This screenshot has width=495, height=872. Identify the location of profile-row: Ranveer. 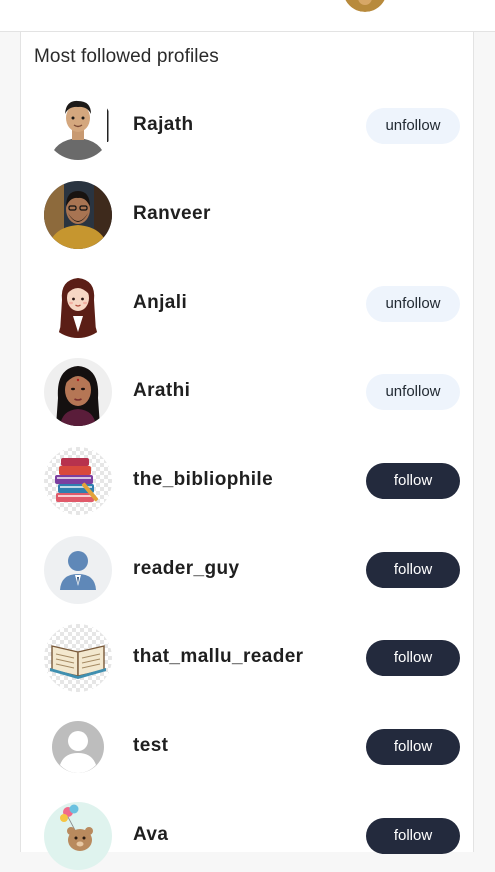
(247, 216).